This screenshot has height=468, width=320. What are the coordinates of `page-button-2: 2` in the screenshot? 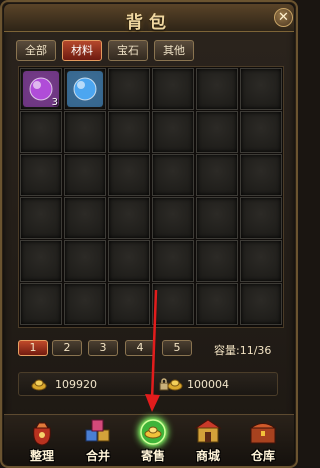 It's located at (67, 348).